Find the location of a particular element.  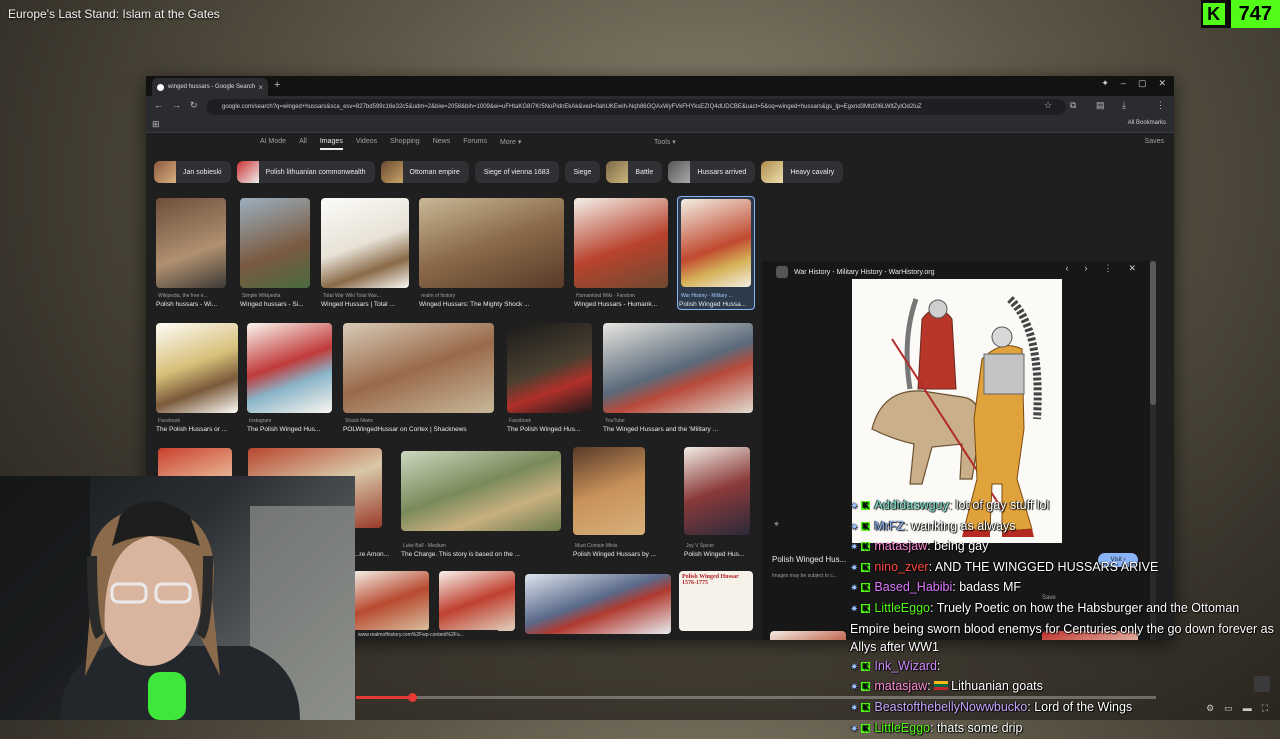

reload-icon: ↻ is located at coordinates (194, 105).